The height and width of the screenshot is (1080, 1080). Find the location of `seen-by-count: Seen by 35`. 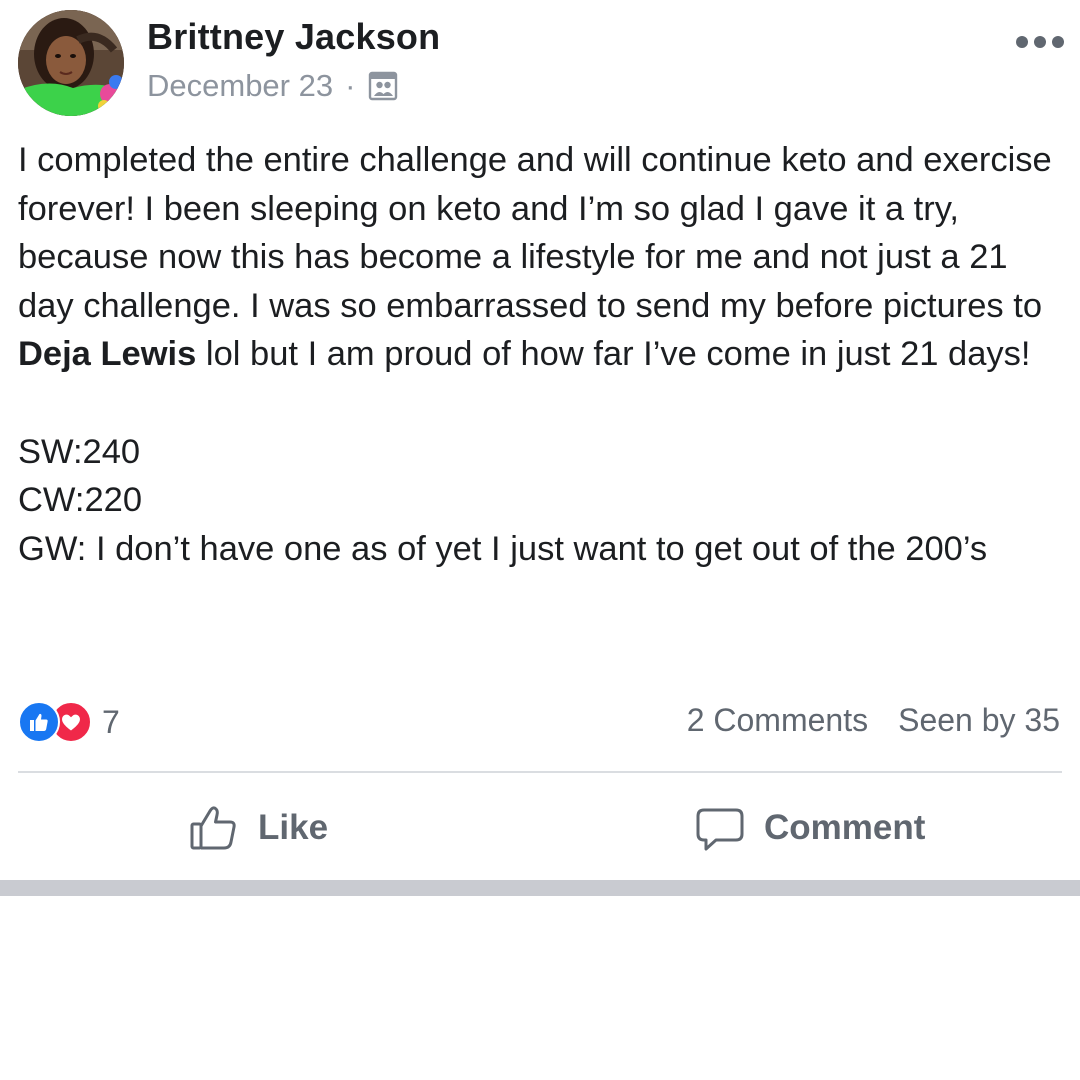

seen-by-count: Seen by 35 is located at coordinates (979, 720).